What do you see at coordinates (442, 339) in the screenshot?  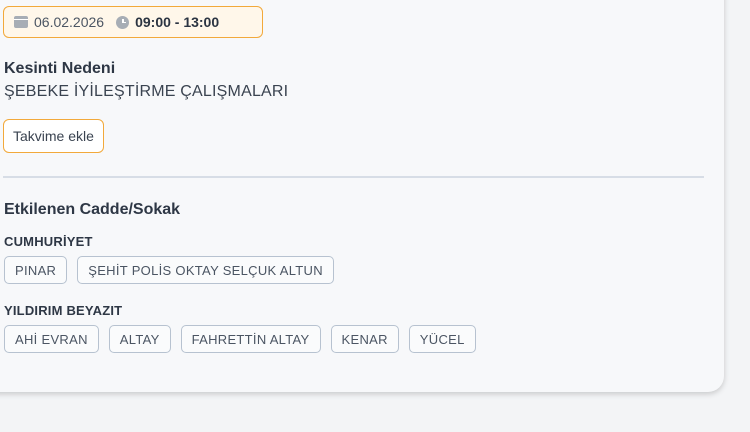 I see `street-tag: YÜCEL` at bounding box center [442, 339].